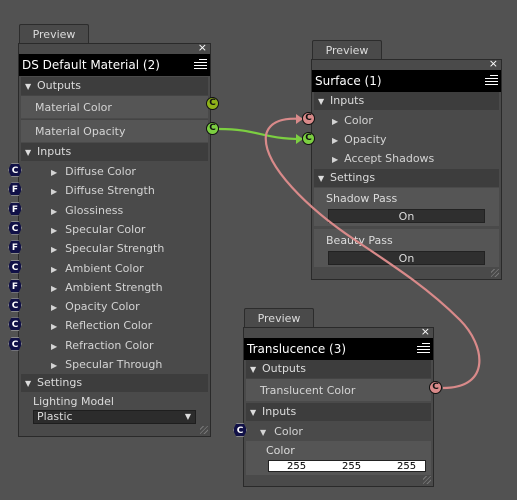 This screenshot has width=517, height=500. What do you see at coordinates (308, 118) in the screenshot?
I see `surface-color-in-port: C` at bounding box center [308, 118].